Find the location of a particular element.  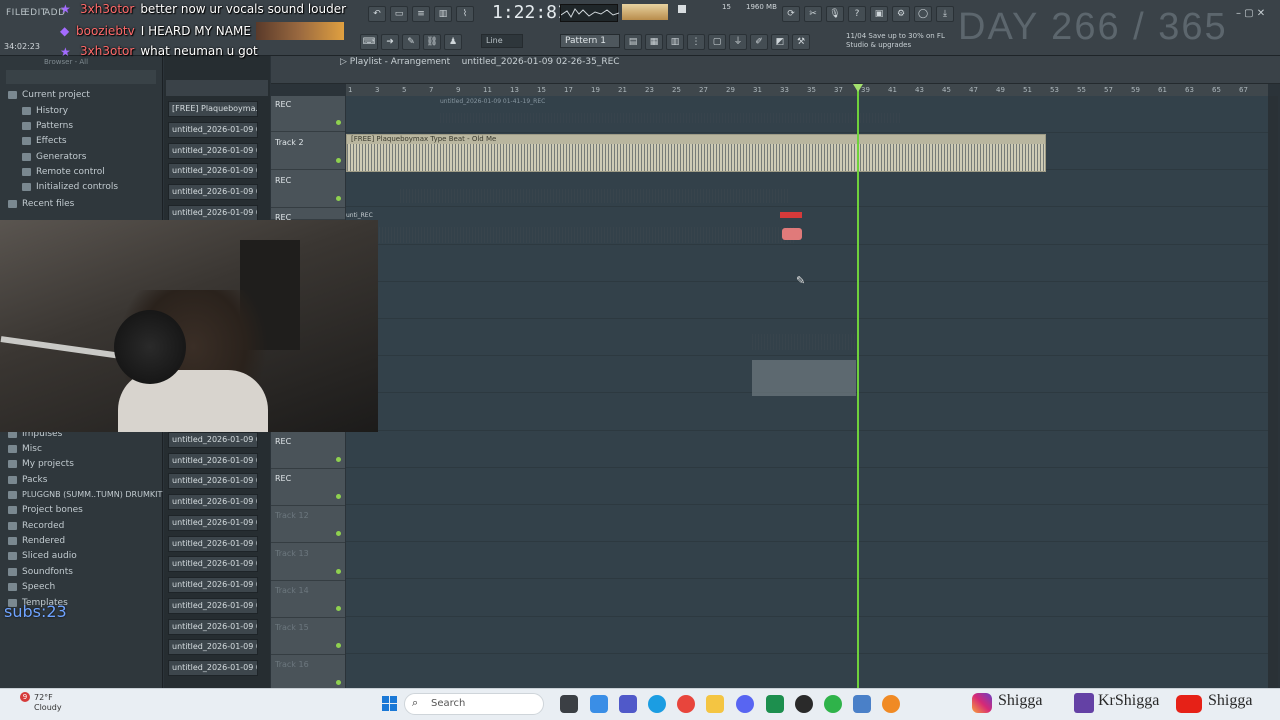

browser-generators: Generators is located at coordinates (54, 159).